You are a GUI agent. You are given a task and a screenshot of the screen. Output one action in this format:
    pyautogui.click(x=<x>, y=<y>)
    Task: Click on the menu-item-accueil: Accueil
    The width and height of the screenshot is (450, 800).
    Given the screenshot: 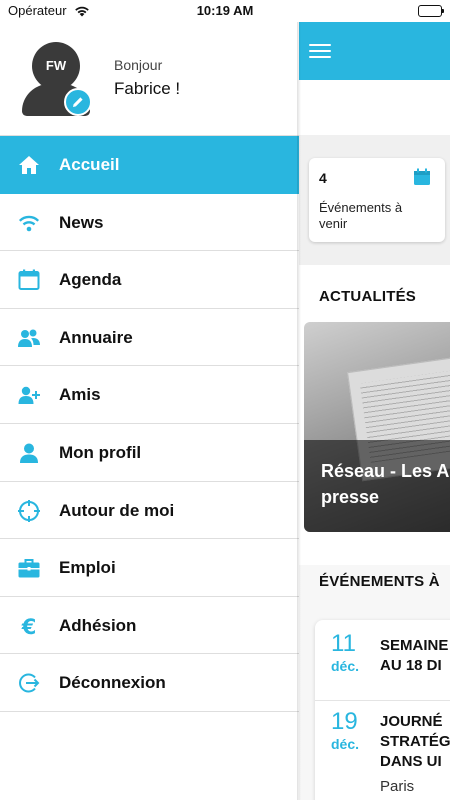 What is the action you would take?
    pyautogui.click(x=149, y=165)
    